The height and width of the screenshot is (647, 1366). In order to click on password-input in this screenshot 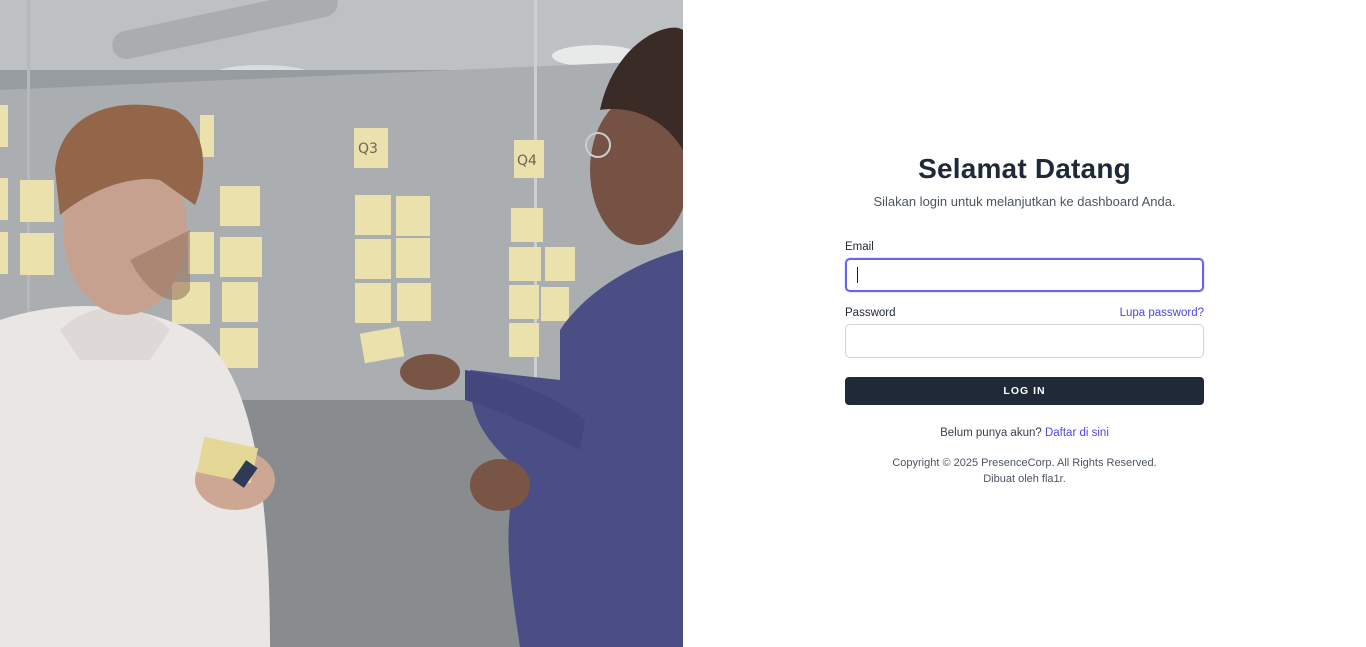, I will do `click(1024, 341)`.